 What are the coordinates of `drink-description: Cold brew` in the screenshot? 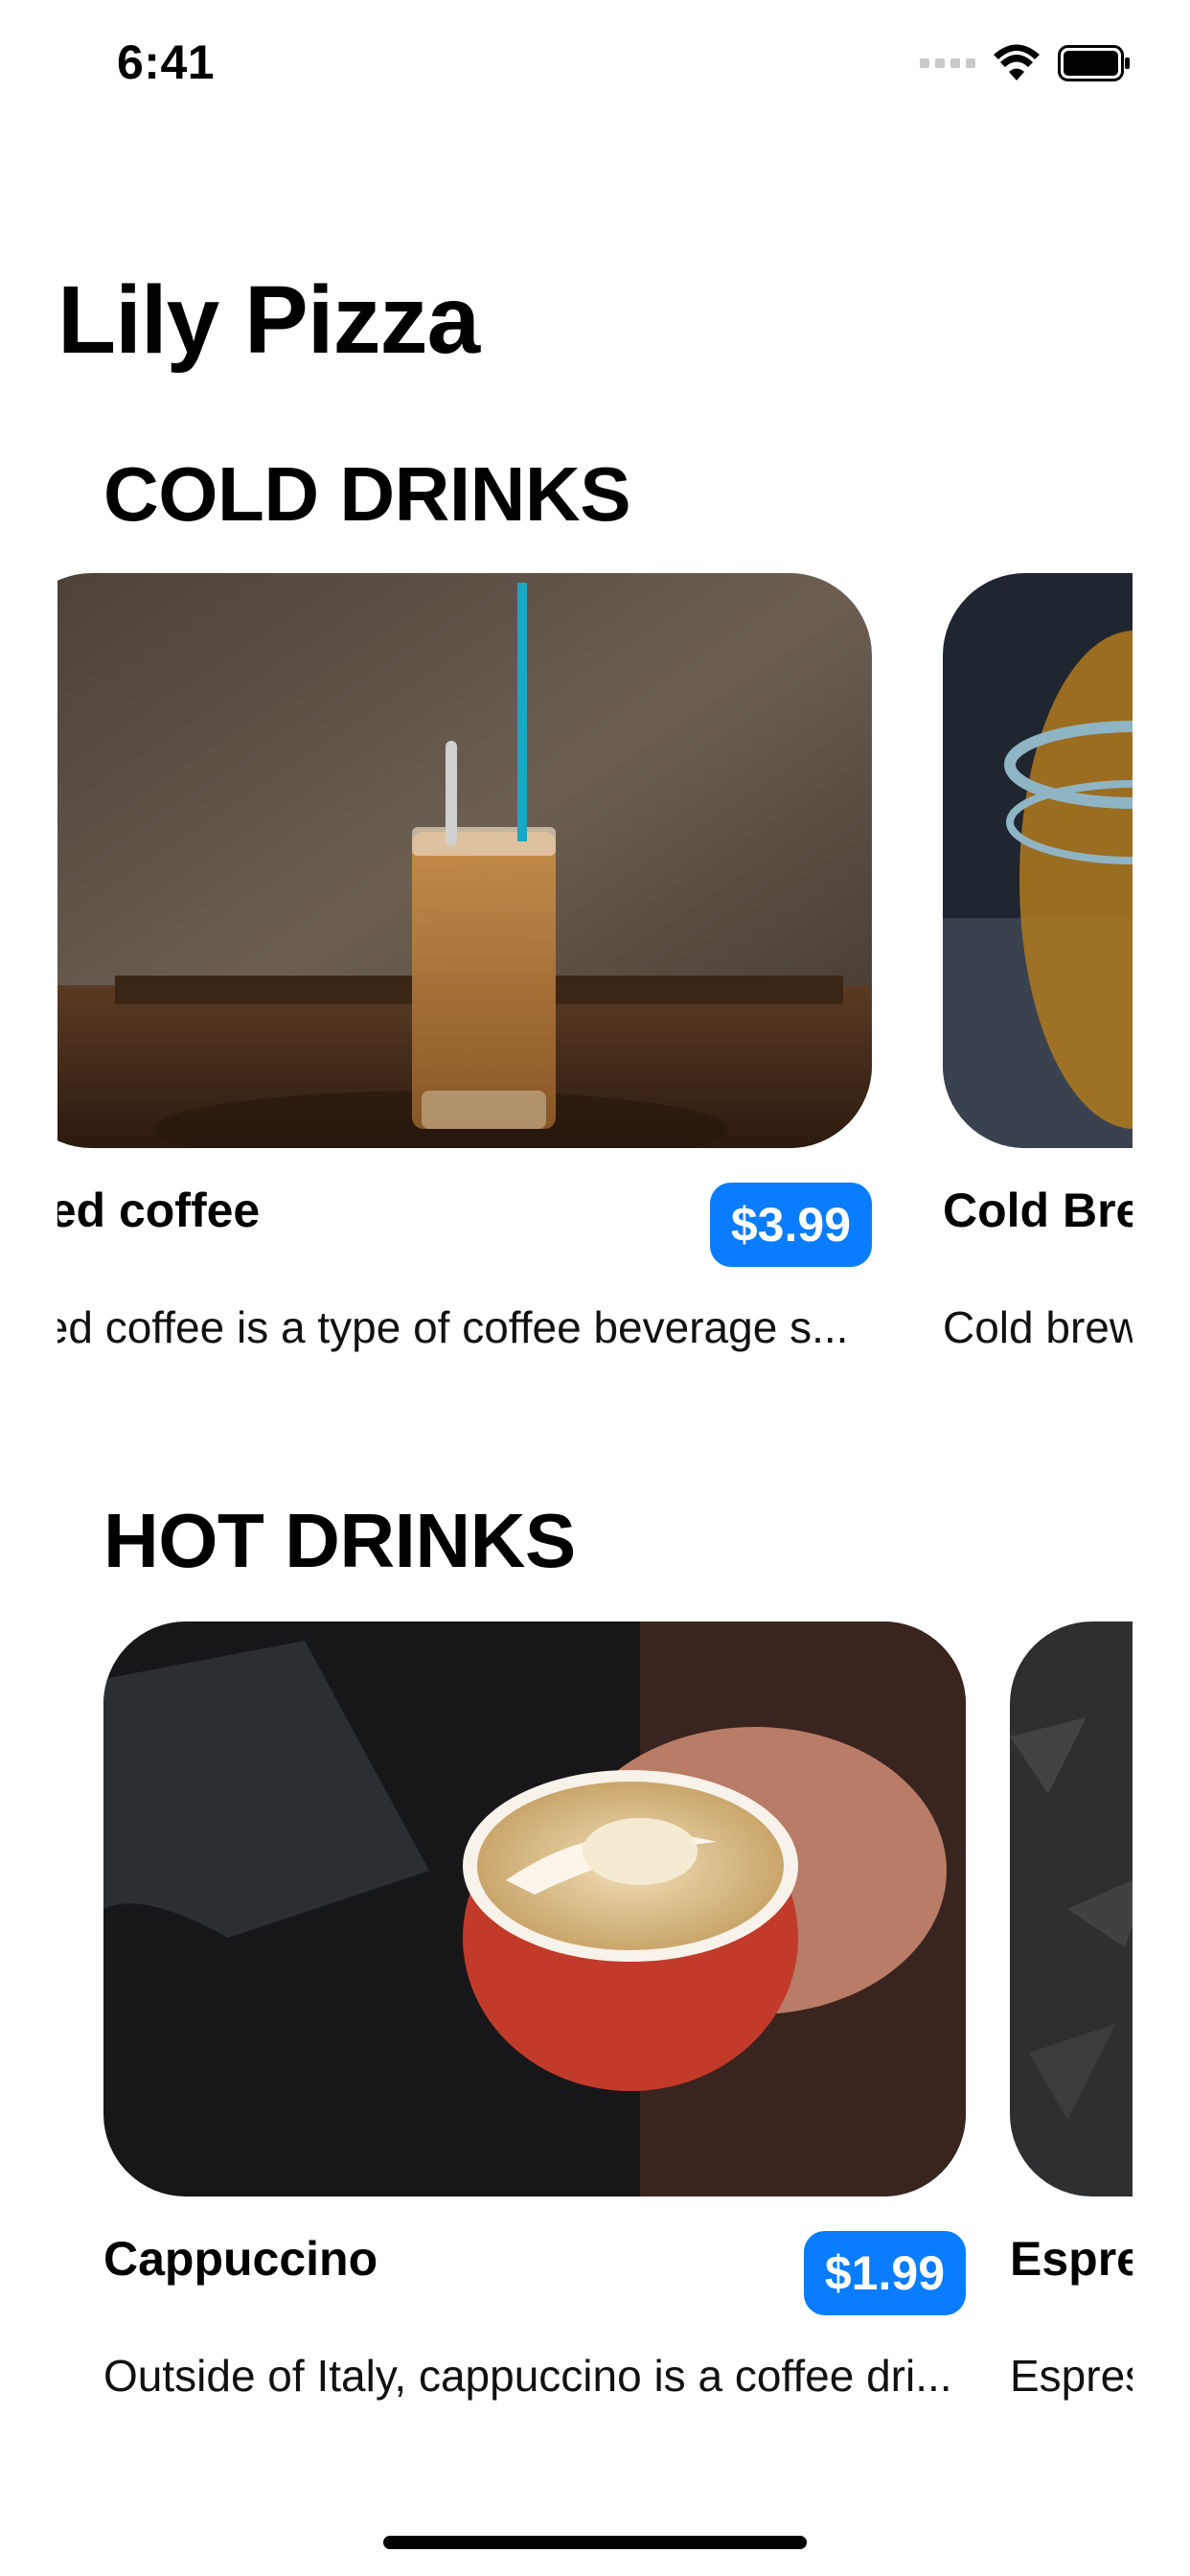 It's located at (1038, 1327).